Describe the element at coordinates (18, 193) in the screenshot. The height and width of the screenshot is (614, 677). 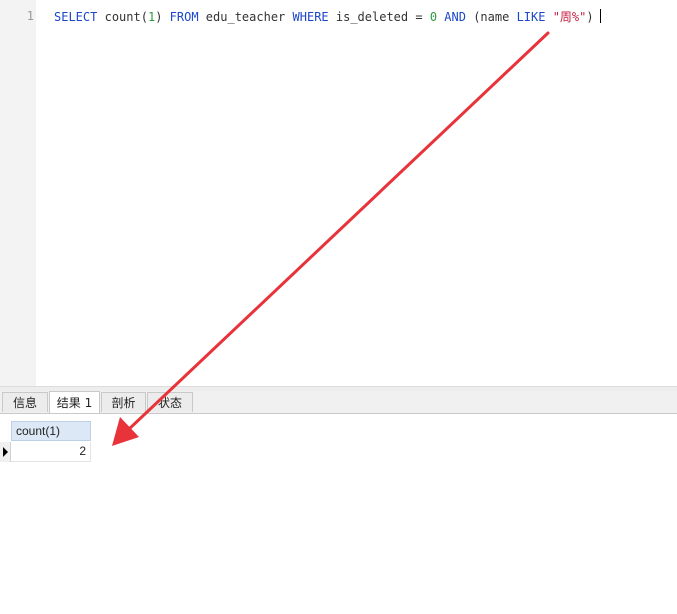
I see `line-gutter: 1` at that location.